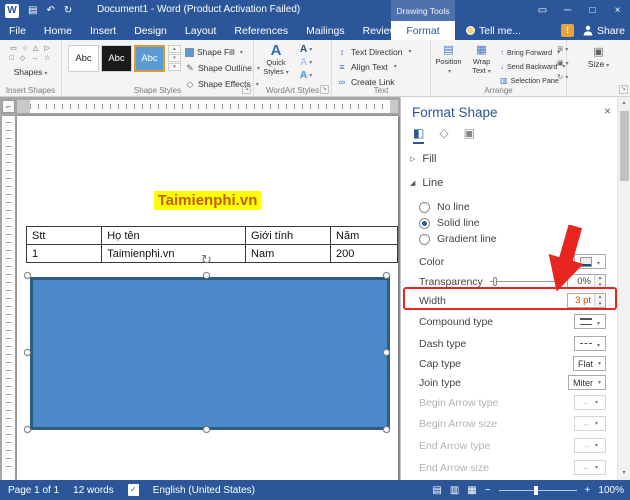 The height and width of the screenshot is (500, 630). What do you see at coordinates (423, 30) in the screenshot?
I see `tab-format-active: Format` at bounding box center [423, 30].